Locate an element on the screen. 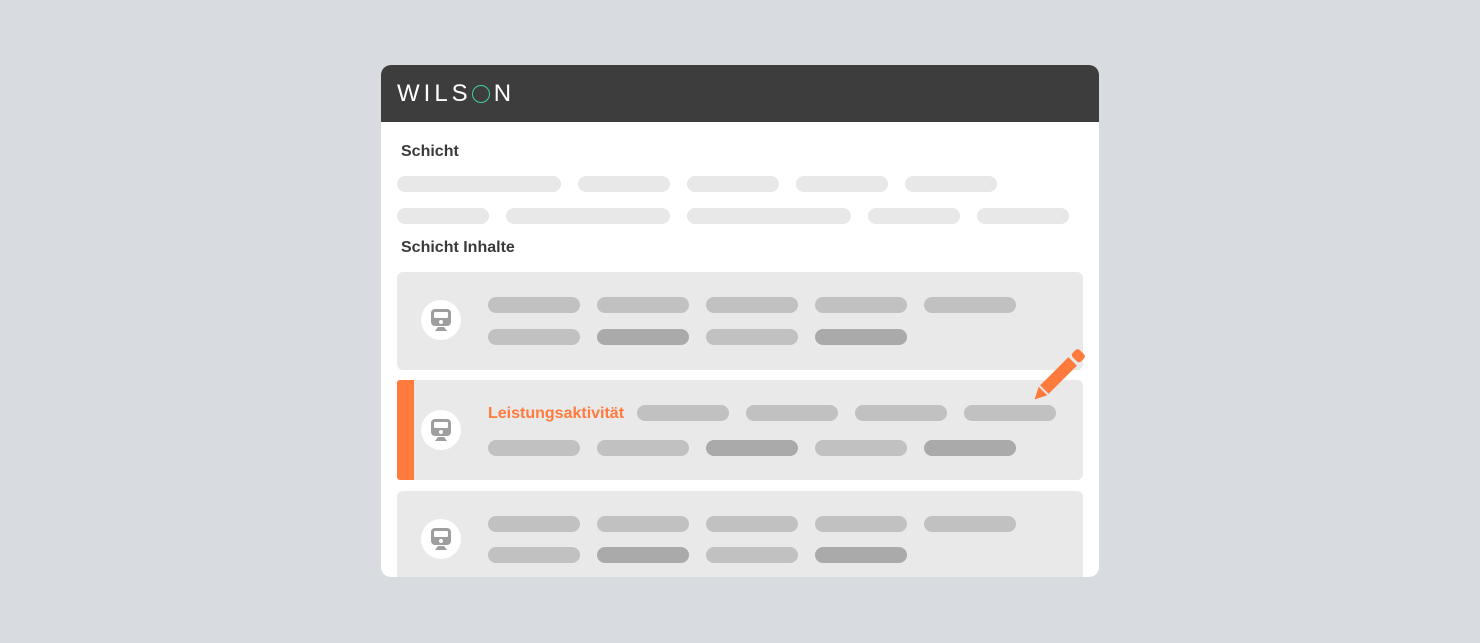 The width and height of the screenshot is (1480, 643). section-title-shift: Schicht is located at coordinates (430, 151).